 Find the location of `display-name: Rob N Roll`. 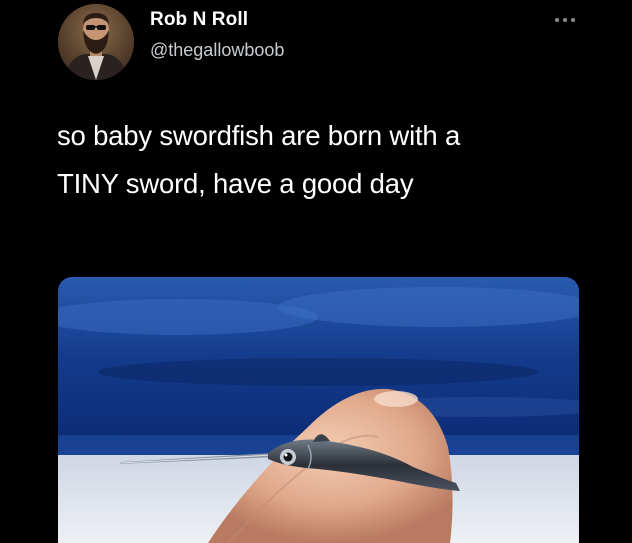

display-name: Rob N Roll is located at coordinates (199, 20).